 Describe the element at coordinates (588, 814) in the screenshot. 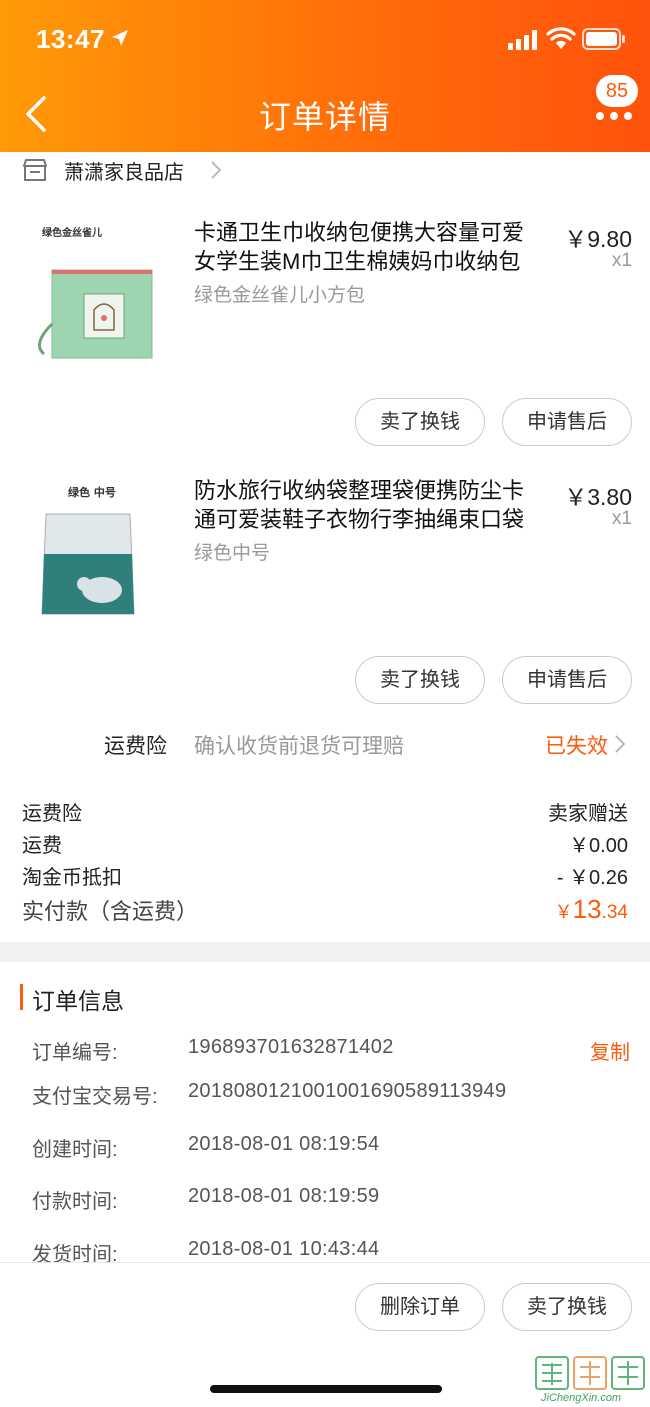

I see `fee-value: 卖家赠送` at that location.